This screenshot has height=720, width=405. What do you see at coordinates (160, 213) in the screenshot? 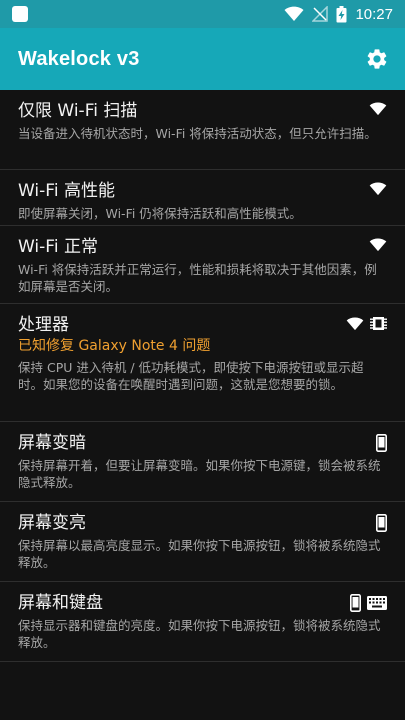
I see `item-description: 即使屏幕关闭，Wi-Fi 仍将保持活跃和高性能模式。` at bounding box center [160, 213].